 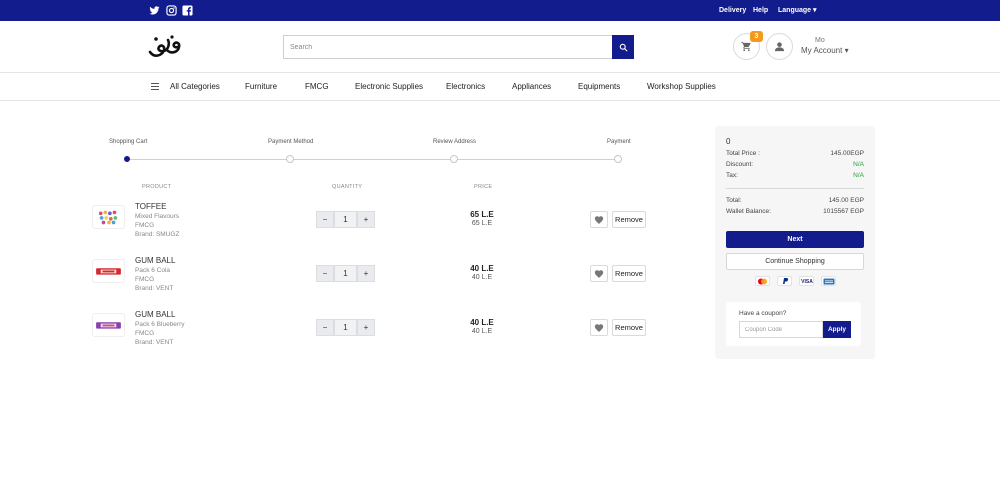 I want to click on wallet-label: Wallet Balance:, so click(x=748, y=211).